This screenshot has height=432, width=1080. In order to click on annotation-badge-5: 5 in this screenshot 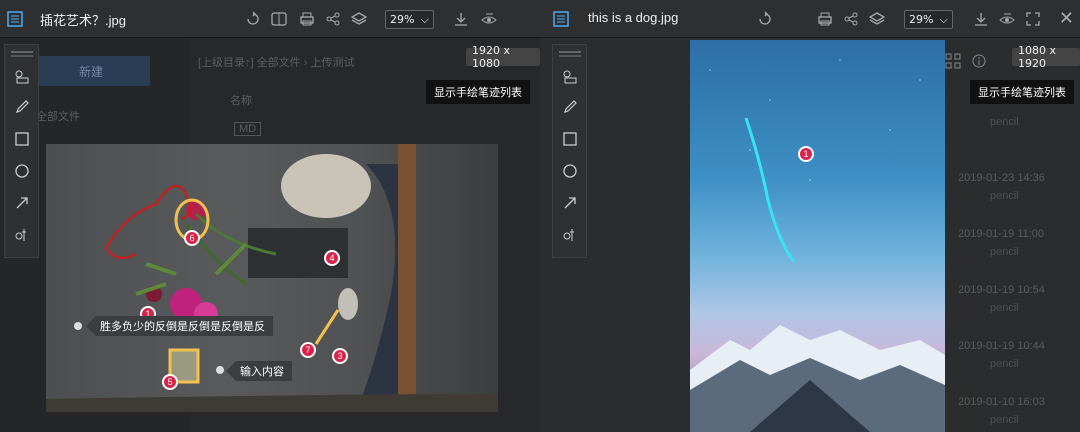, I will do `click(170, 382)`.